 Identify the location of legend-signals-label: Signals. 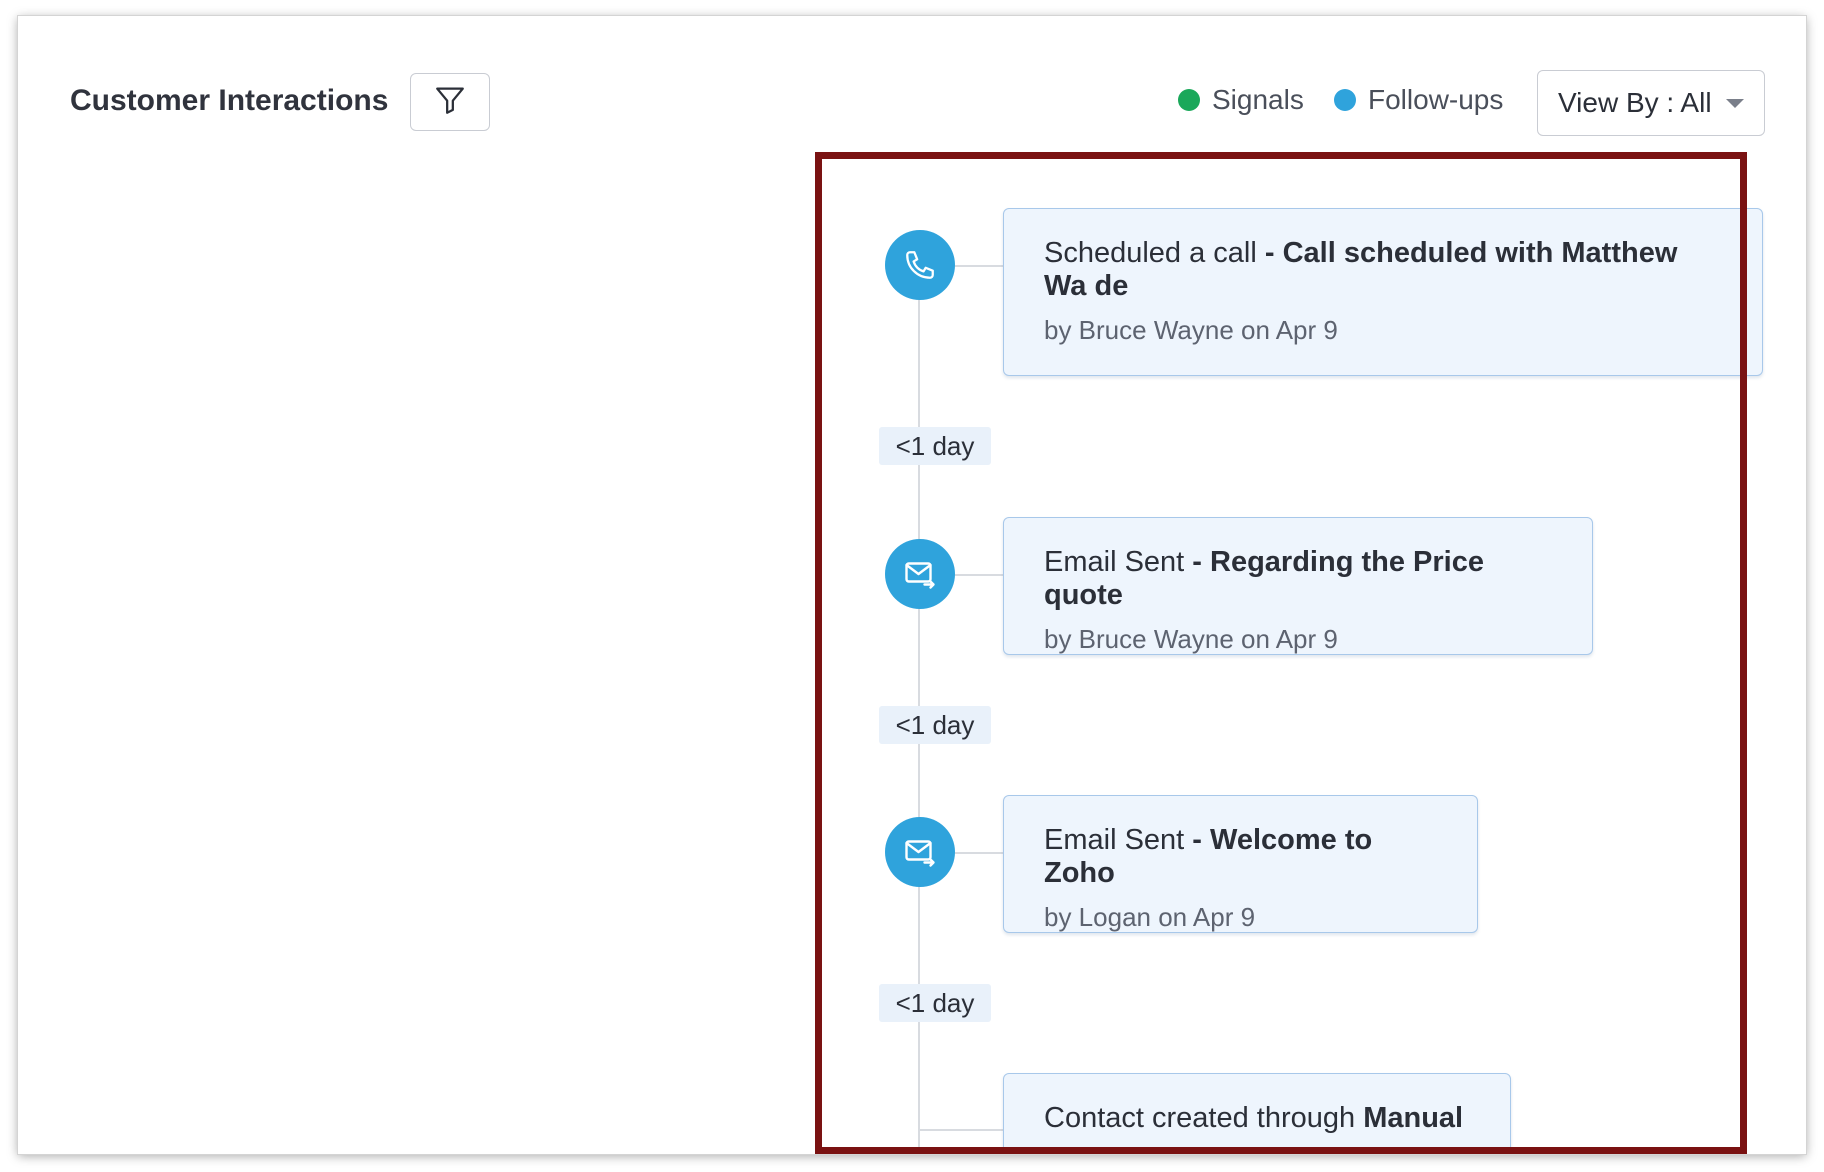
(1258, 99).